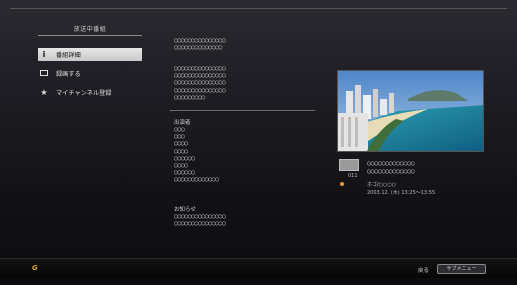 The height and width of the screenshot is (285, 517). Describe the element at coordinates (90, 73) in the screenshot. I see `menu-item-record: 録画する` at that location.